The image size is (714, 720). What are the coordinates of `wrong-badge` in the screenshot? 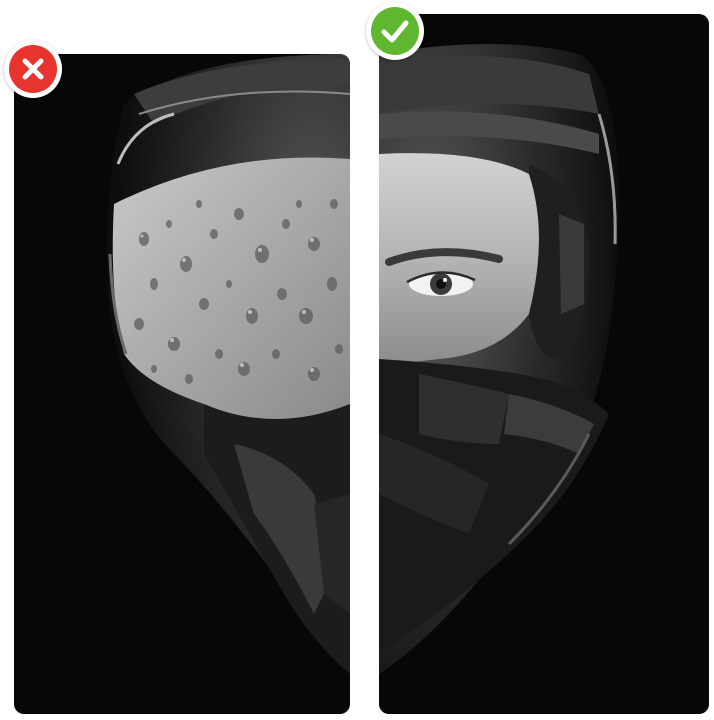 It's located at (33, 69).